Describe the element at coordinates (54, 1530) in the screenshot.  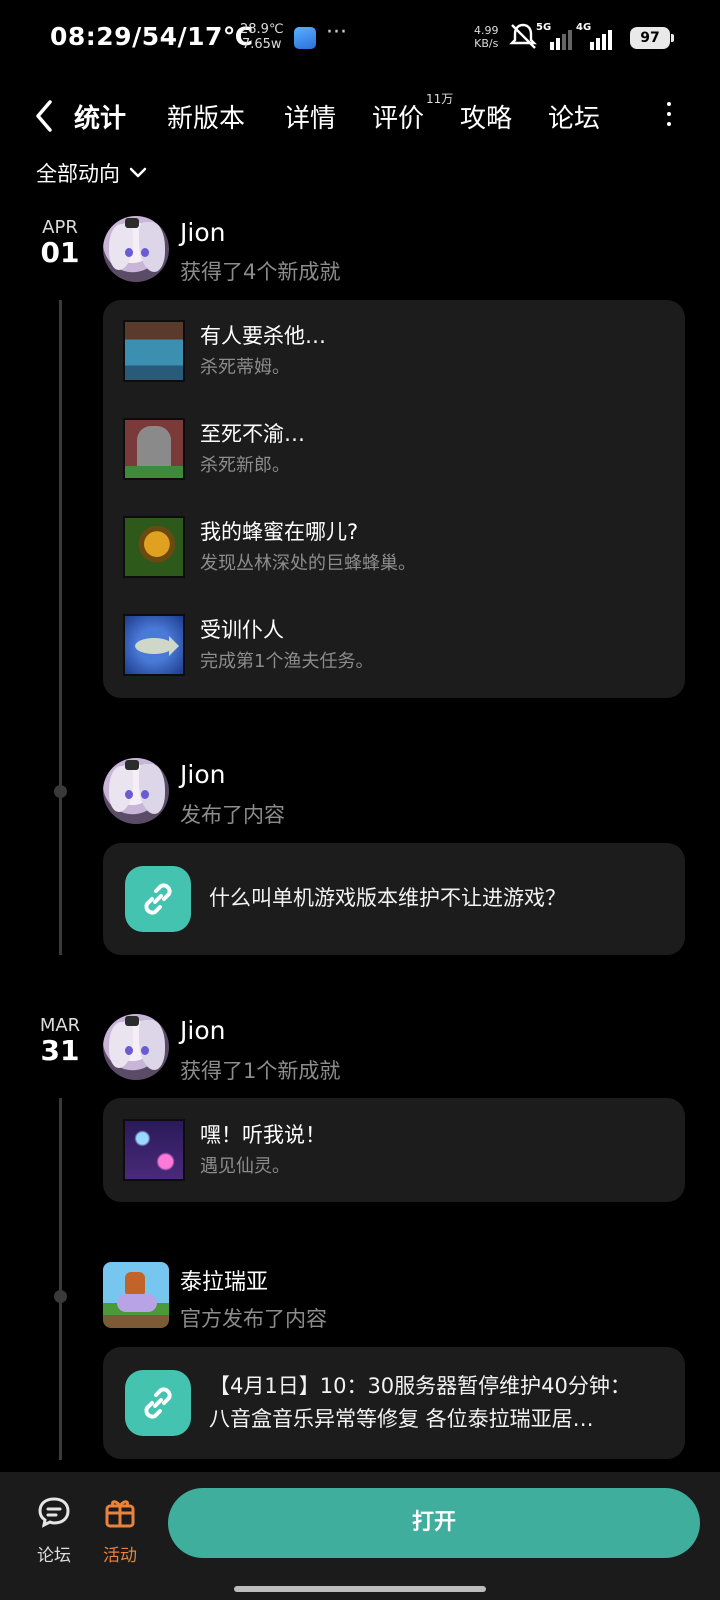
I see `forum-button: 论坛` at that location.